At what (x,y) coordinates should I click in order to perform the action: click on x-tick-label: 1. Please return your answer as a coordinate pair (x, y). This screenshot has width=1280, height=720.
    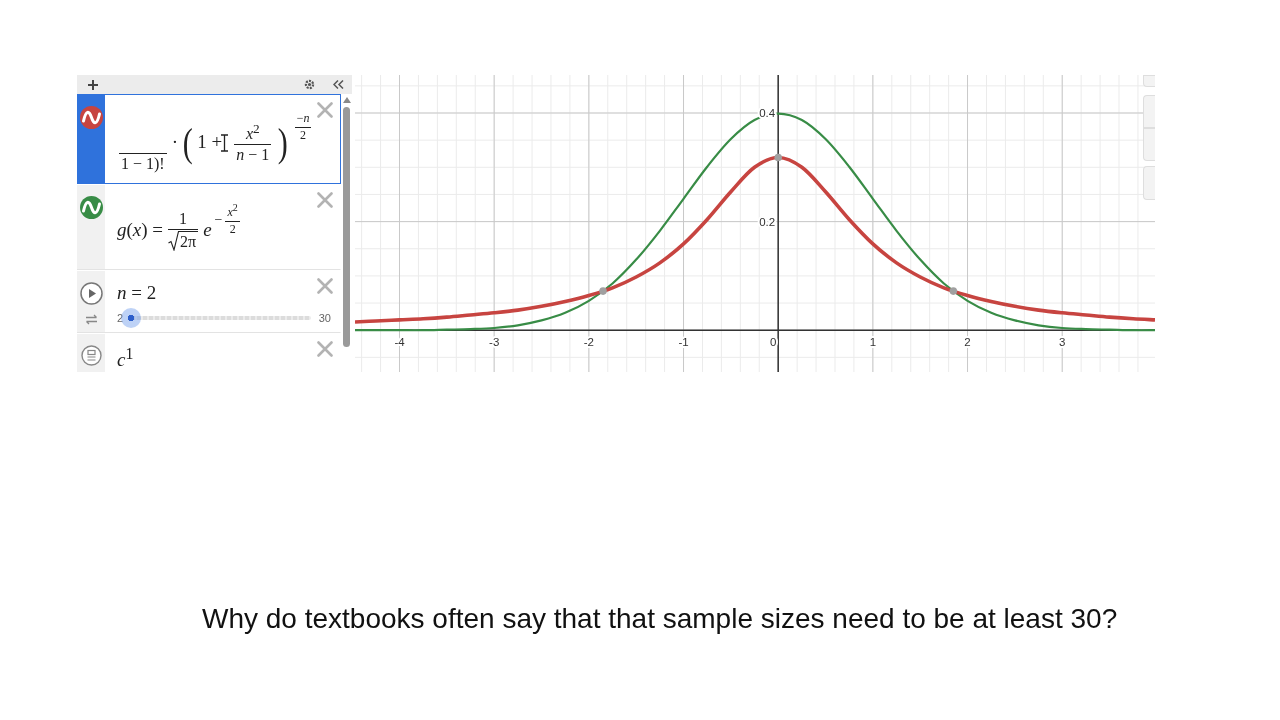
    Looking at the image, I should click on (873, 342).